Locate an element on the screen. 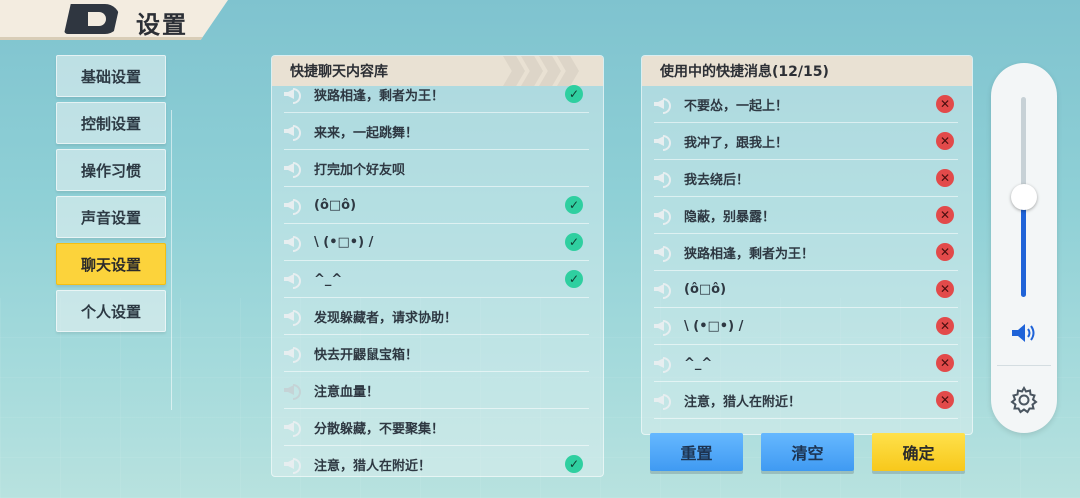 Image resolution: width=1080 pixels, height=498 pixels. list-item: \ (•□•) / ✕ is located at coordinates (806, 326).